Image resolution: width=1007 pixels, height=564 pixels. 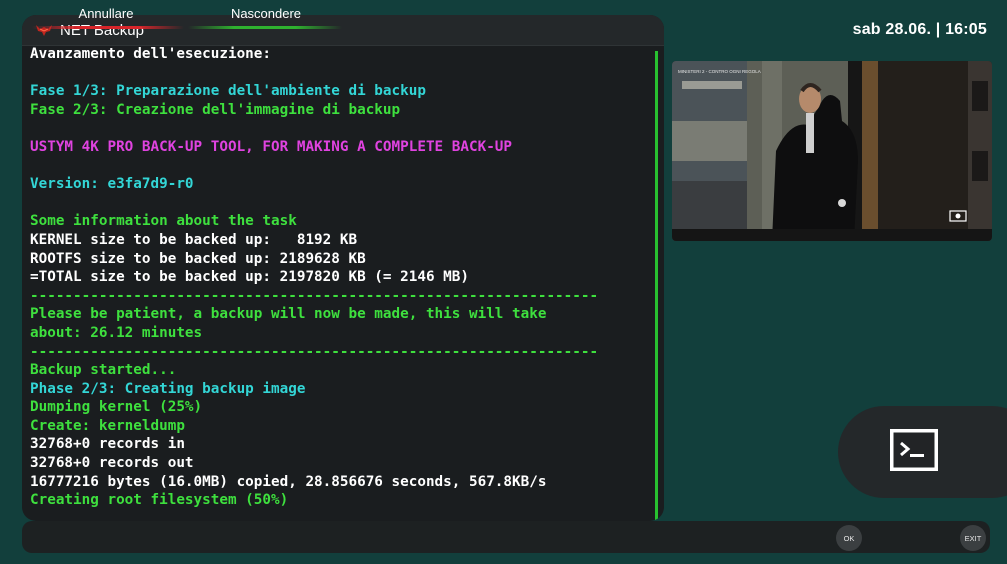 I want to click on log-line: KERNEL size to be backed up: 8192 KB, so click(x=194, y=239).